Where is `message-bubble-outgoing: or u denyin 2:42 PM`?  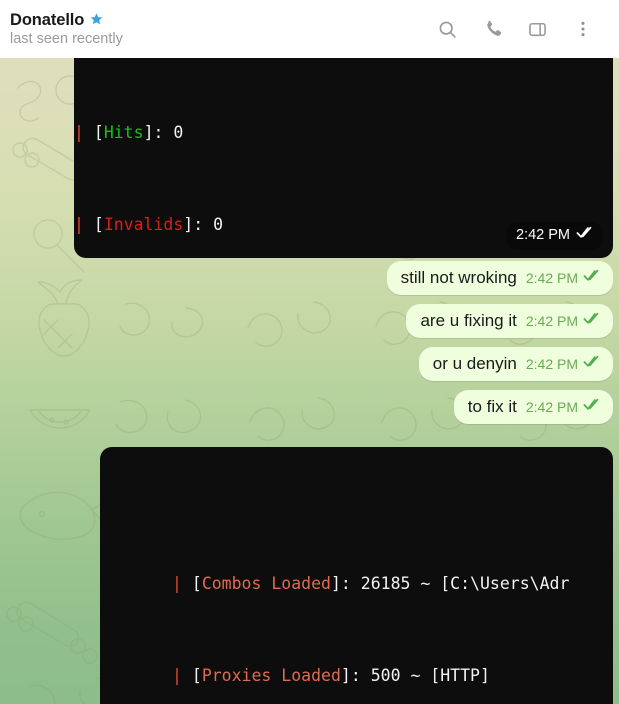 message-bubble-outgoing: or u denyin 2:42 PM is located at coordinates (515, 364).